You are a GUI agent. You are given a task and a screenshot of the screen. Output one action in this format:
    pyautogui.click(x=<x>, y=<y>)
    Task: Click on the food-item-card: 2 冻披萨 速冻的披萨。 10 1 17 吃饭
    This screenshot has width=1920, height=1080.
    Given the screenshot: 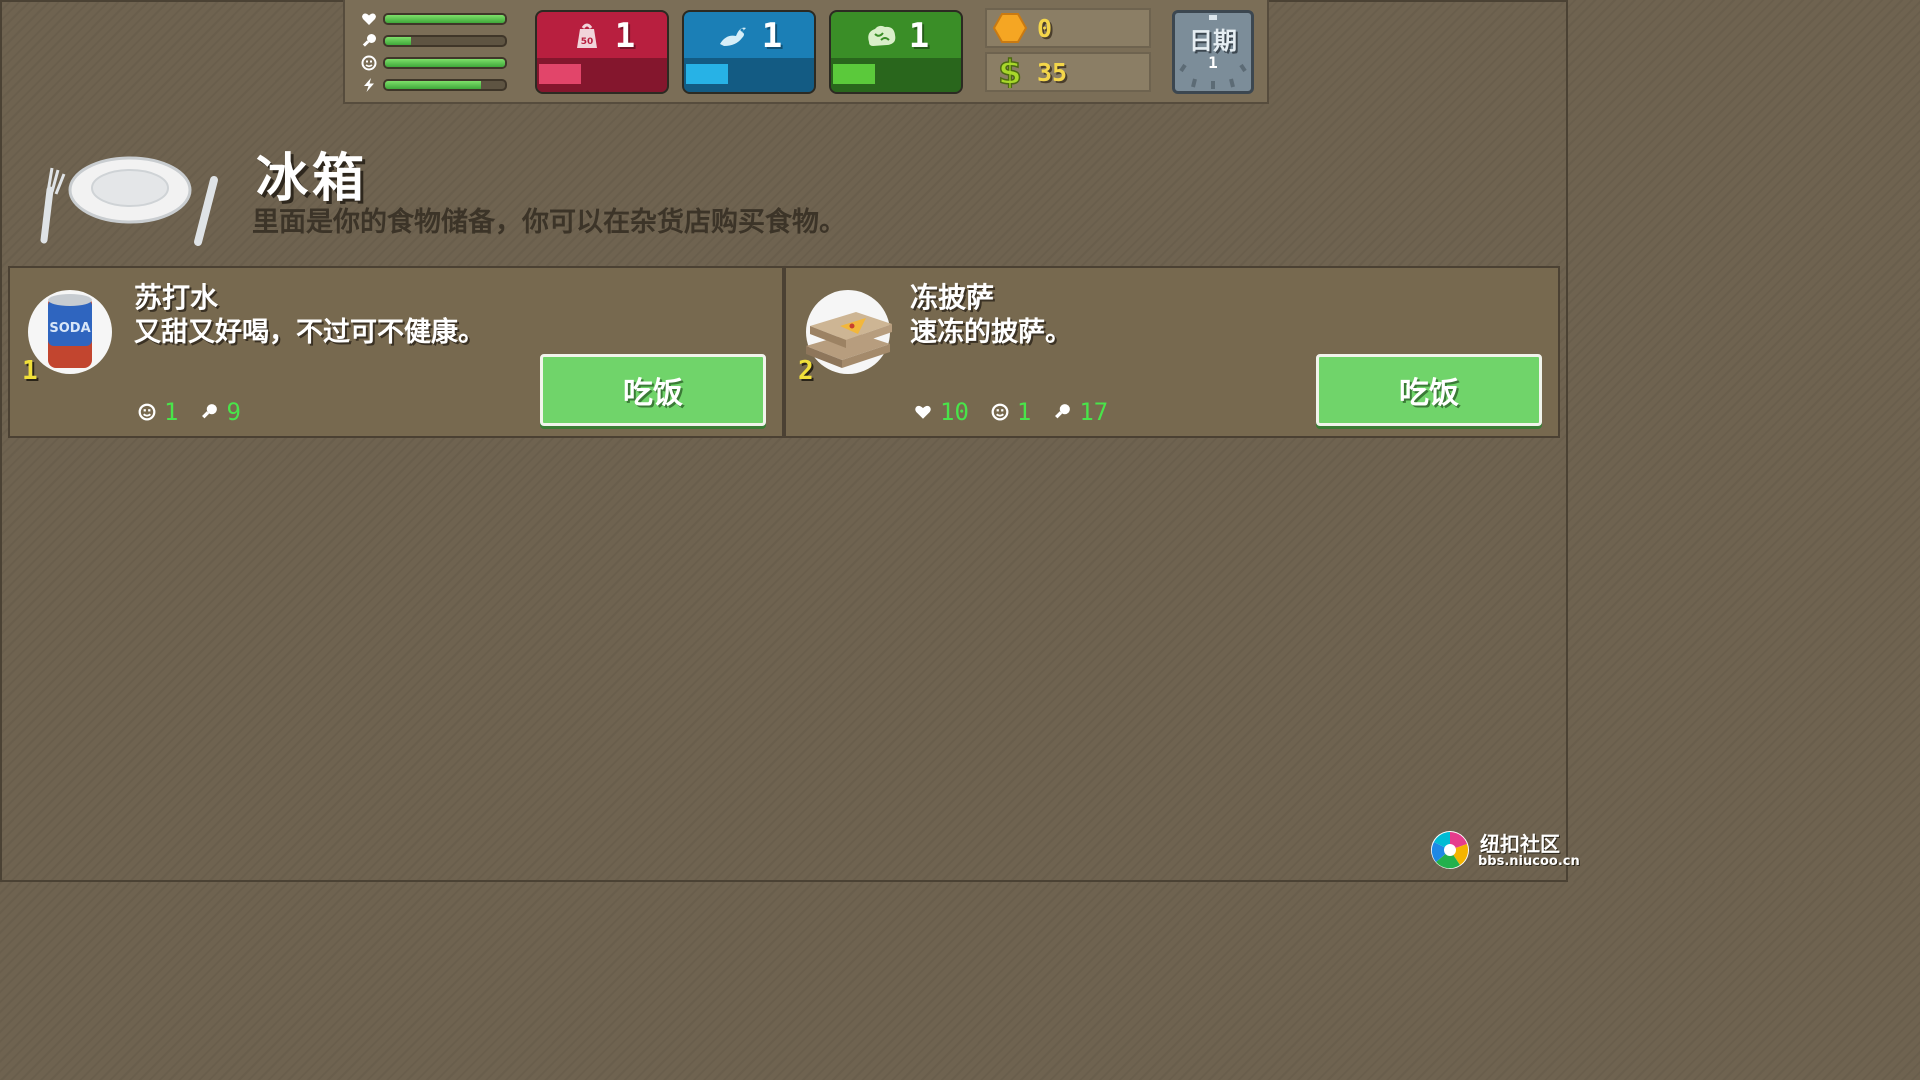 What is the action you would take?
    pyautogui.click(x=1172, y=352)
    